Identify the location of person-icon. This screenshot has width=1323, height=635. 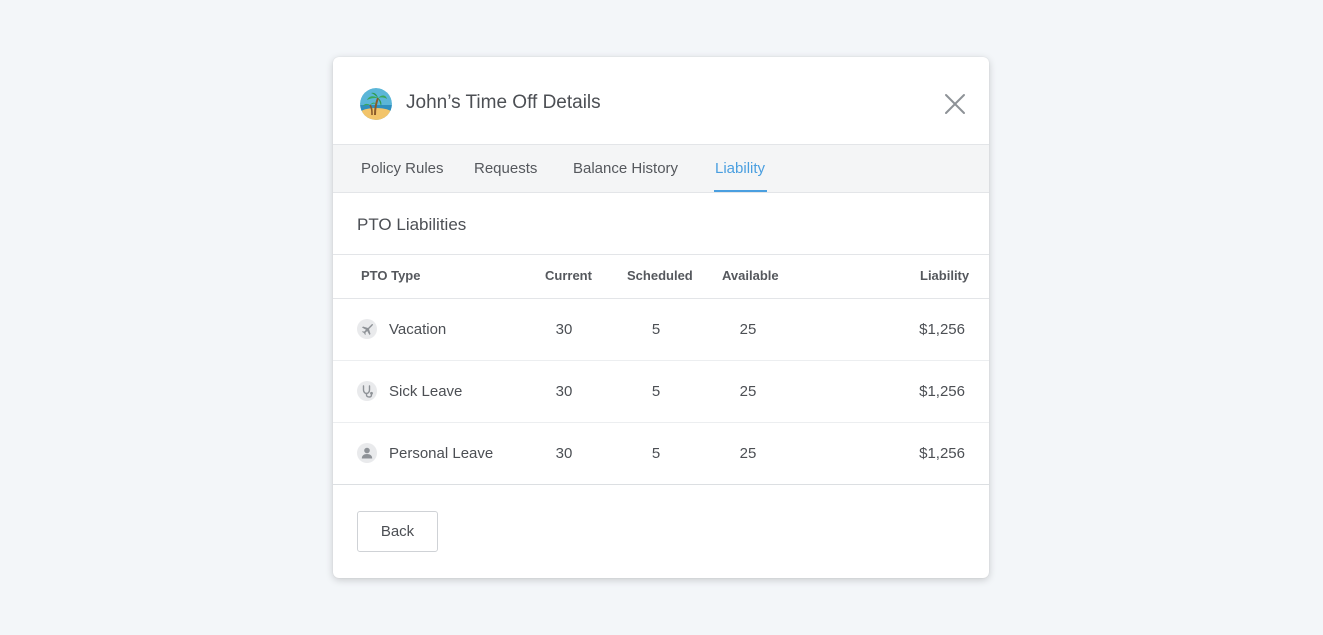
(367, 453).